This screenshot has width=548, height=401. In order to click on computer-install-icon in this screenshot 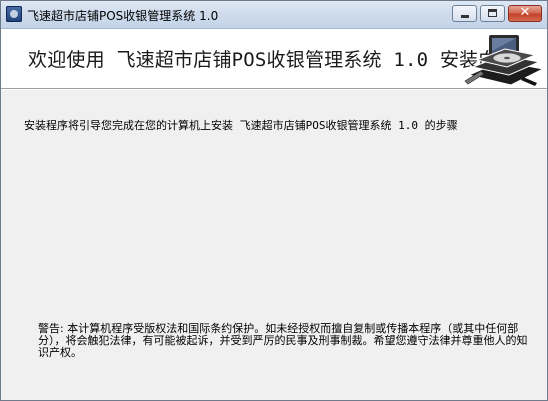, I will do `click(504, 60)`.